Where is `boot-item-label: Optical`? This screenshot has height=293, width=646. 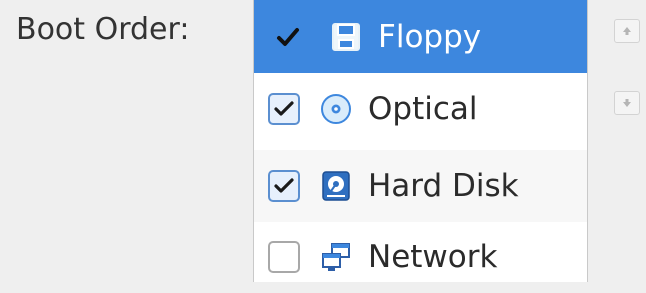
boot-item-label: Optical is located at coordinates (423, 109).